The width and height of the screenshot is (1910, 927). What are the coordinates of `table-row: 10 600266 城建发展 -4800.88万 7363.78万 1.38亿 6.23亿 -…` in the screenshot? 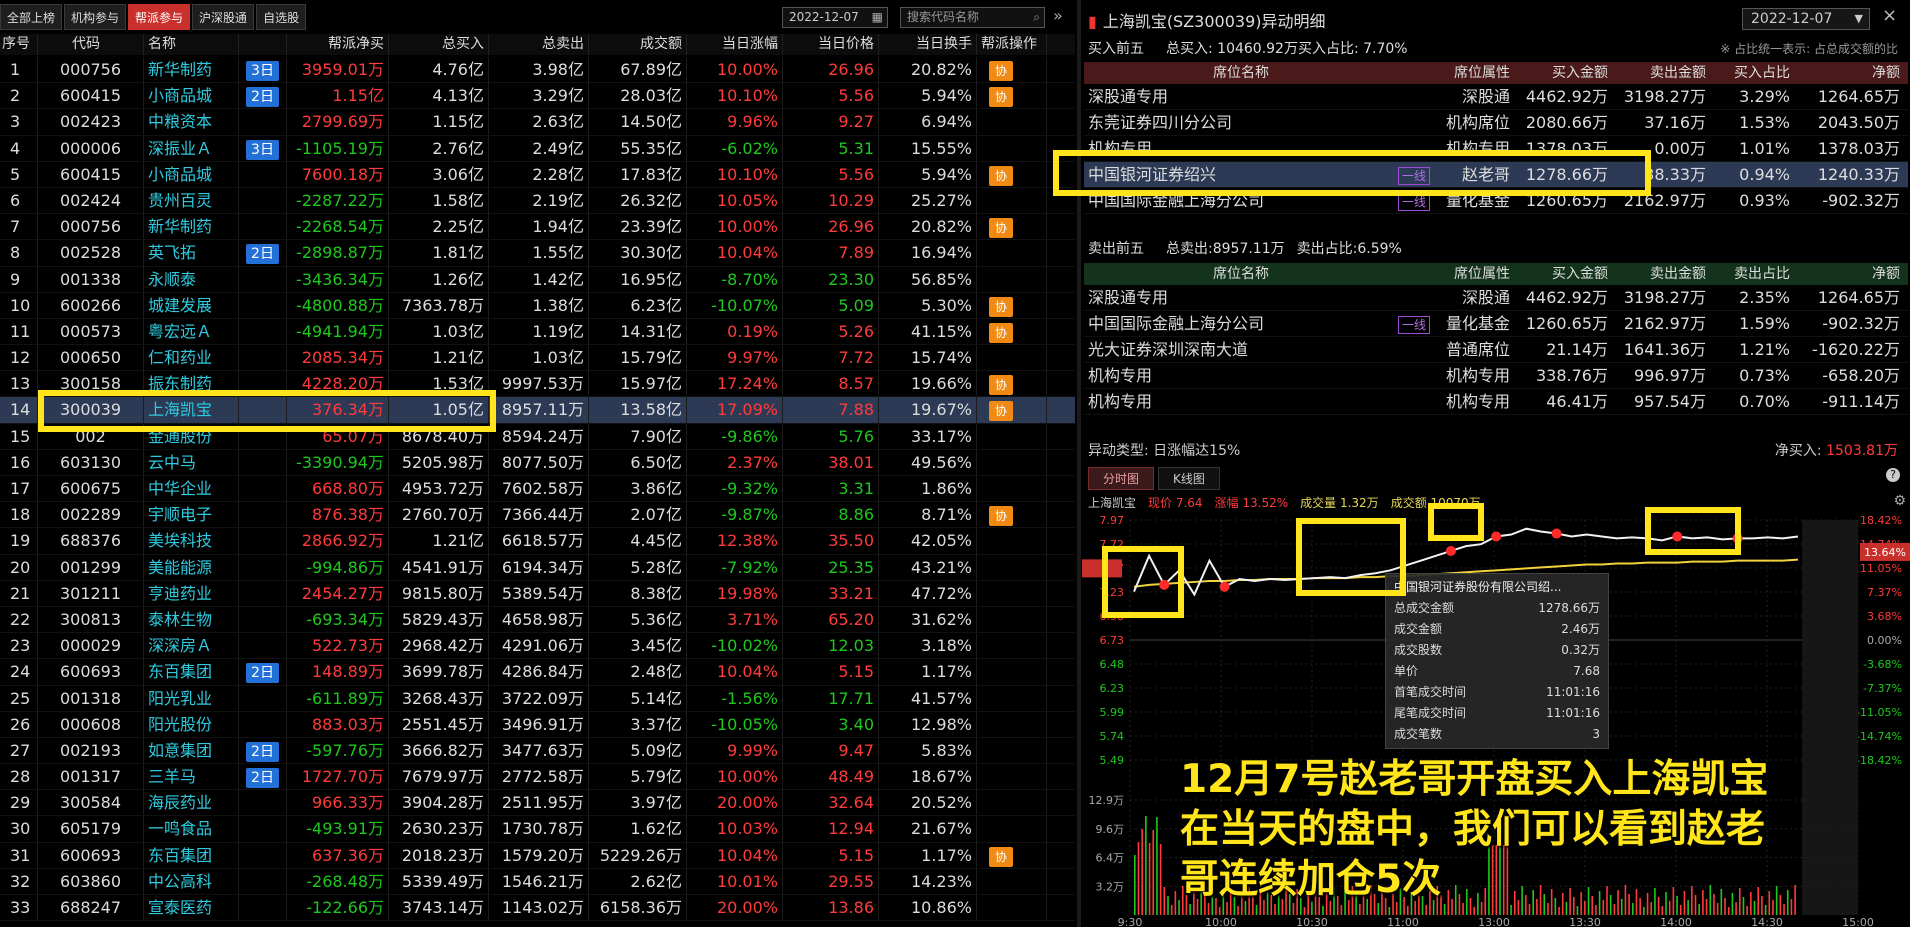 It's located at (537, 305).